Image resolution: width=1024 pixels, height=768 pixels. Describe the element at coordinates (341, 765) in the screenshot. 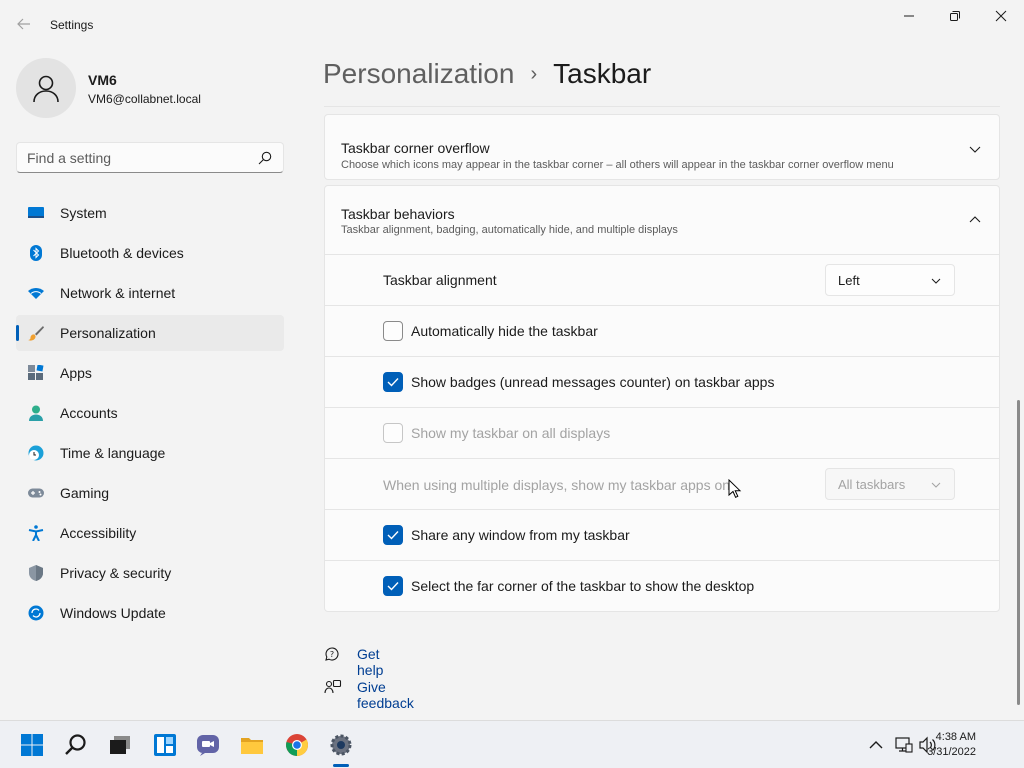

I see `active-app-indicator` at that location.